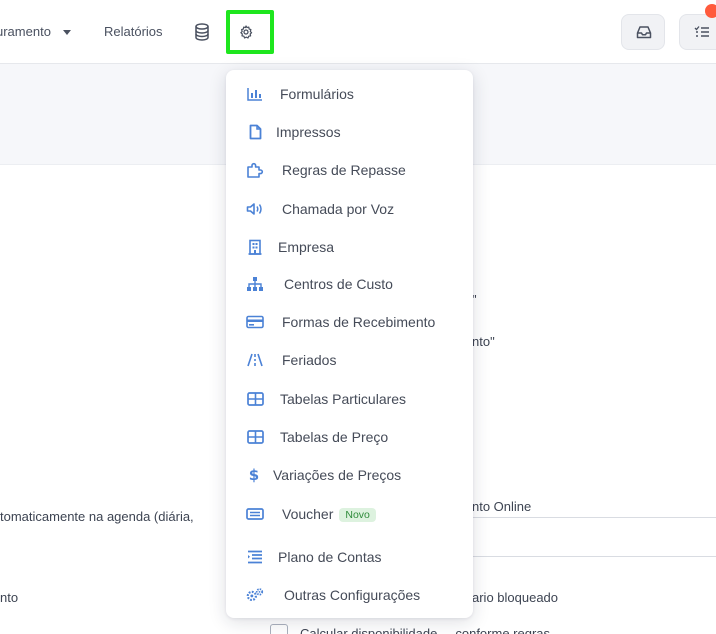 This screenshot has height=634, width=716. I want to click on inbox-icon, so click(644, 32).